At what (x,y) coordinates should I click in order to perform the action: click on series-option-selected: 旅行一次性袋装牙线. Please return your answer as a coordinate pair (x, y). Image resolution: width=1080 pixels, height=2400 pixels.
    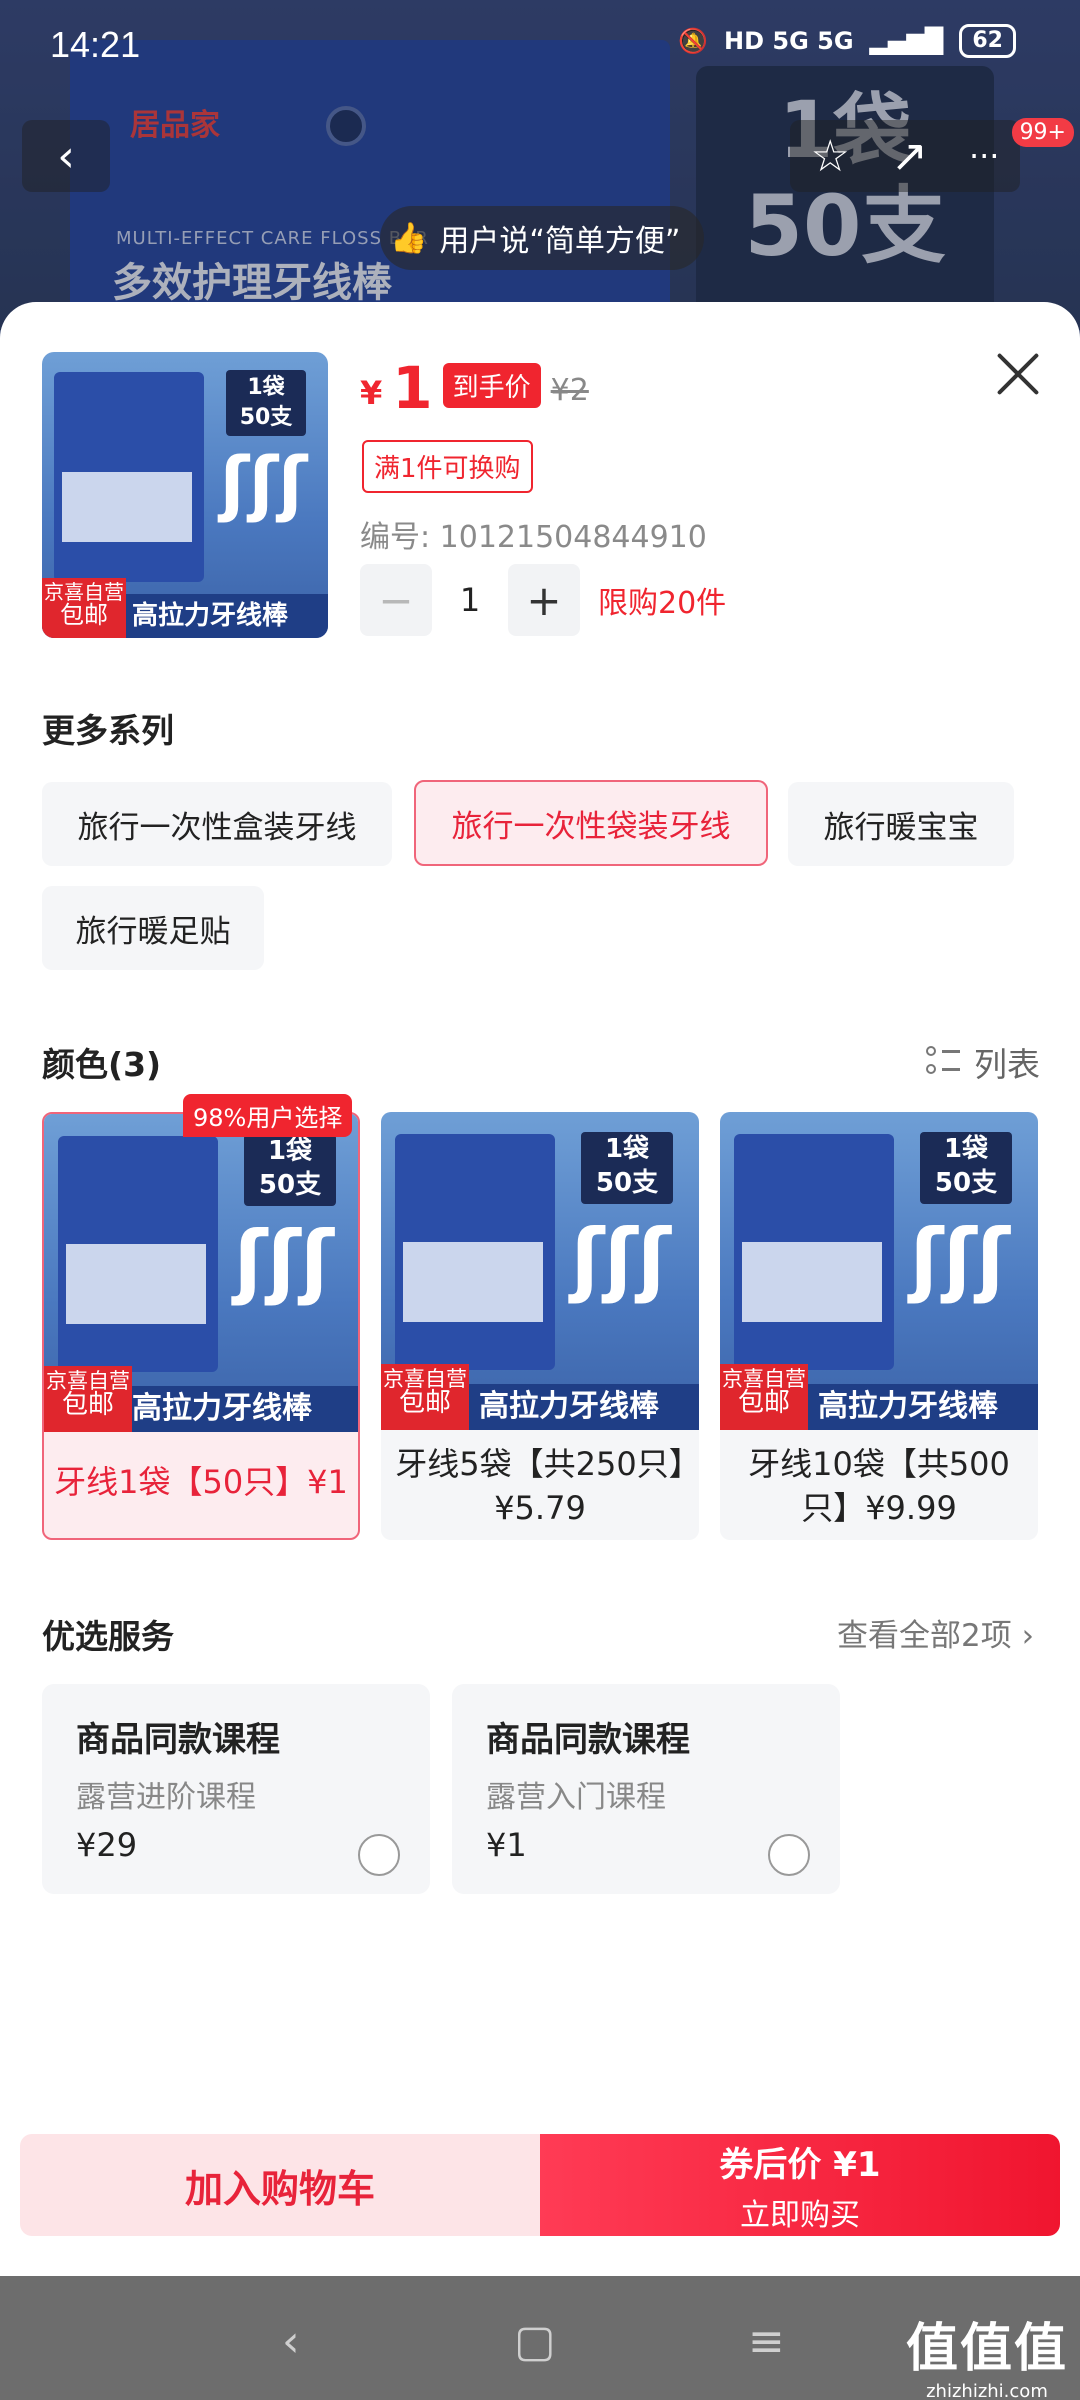
    Looking at the image, I should click on (591, 823).